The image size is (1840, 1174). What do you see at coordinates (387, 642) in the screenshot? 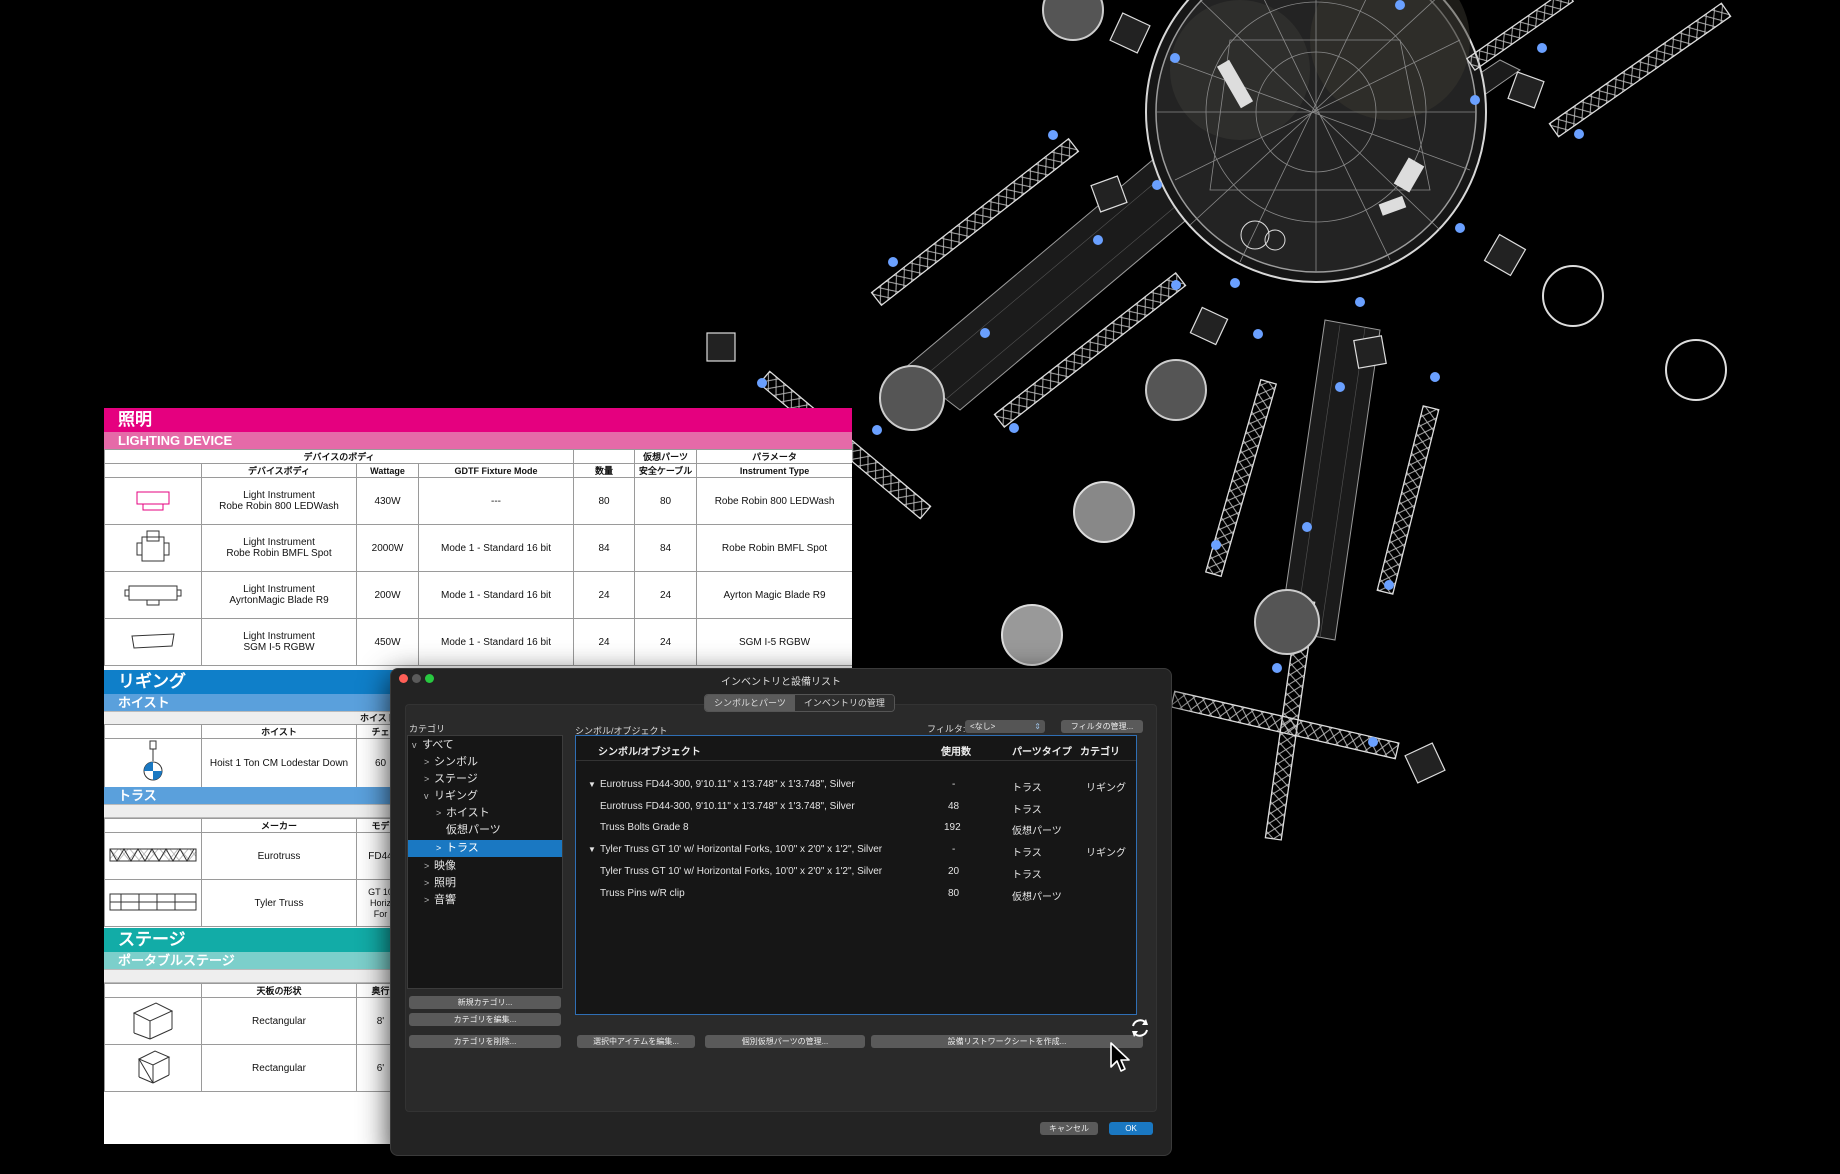
I see `wattage: 450W` at bounding box center [387, 642].